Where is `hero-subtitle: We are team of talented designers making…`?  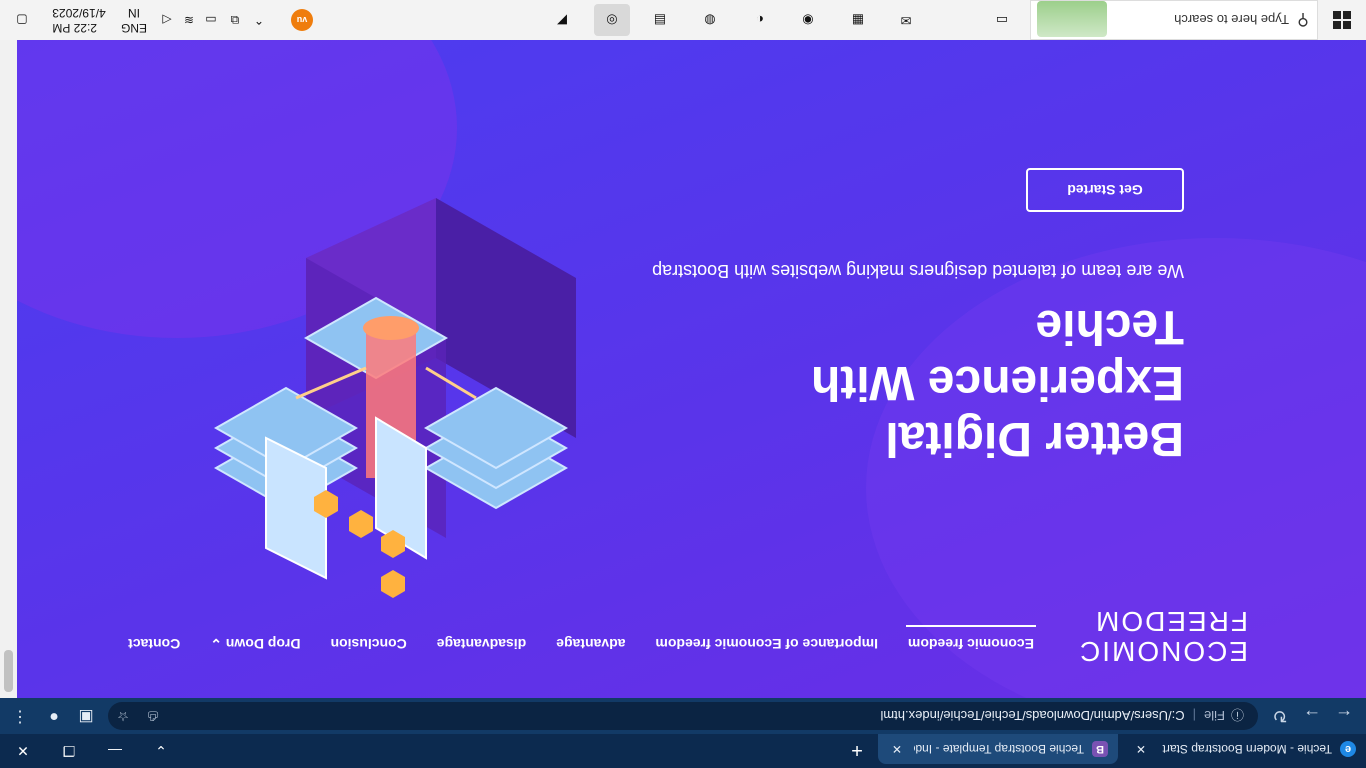
hero-subtitle: We are team of talented designers making… is located at coordinates (918, 271).